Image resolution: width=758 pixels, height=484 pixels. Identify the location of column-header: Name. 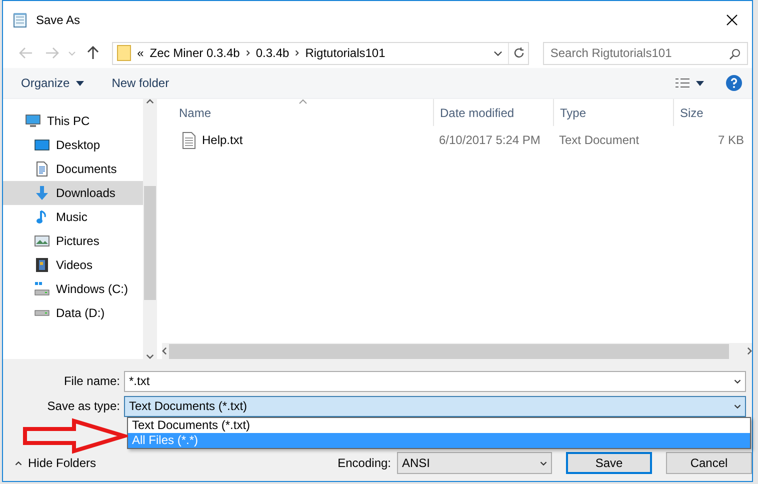
(297, 112).